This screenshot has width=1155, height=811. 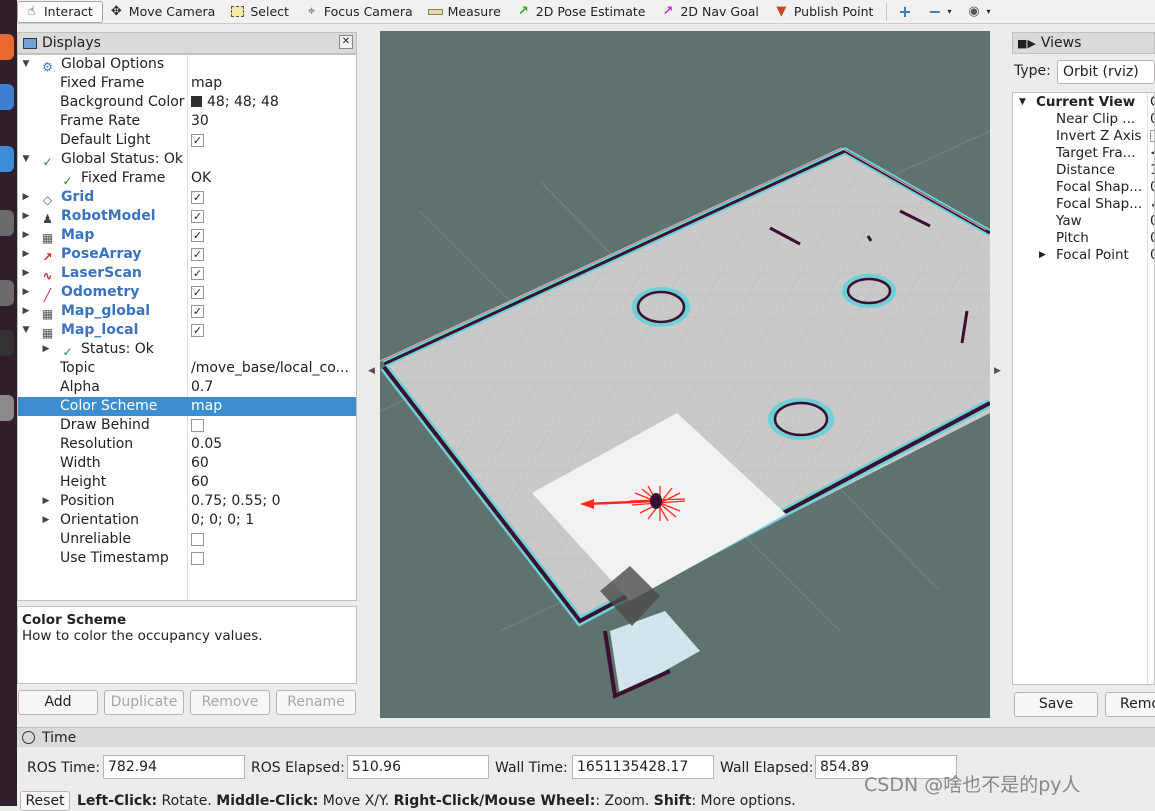 I want to click on tree-row-use-timestamp: Use Timestamp, so click(x=187, y=558).